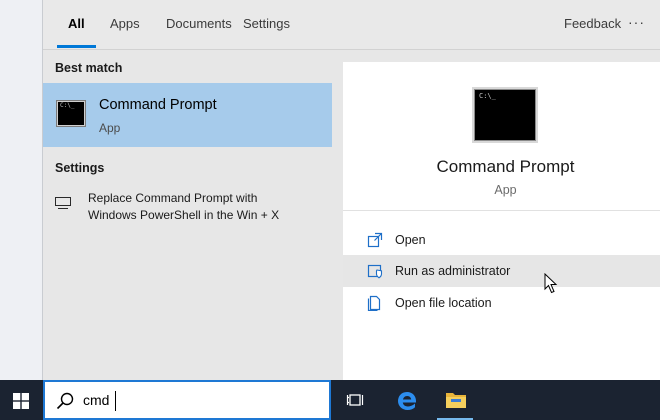 The height and width of the screenshot is (420, 660). What do you see at coordinates (115, 401) in the screenshot?
I see `text-caret` at bounding box center [115, 401].